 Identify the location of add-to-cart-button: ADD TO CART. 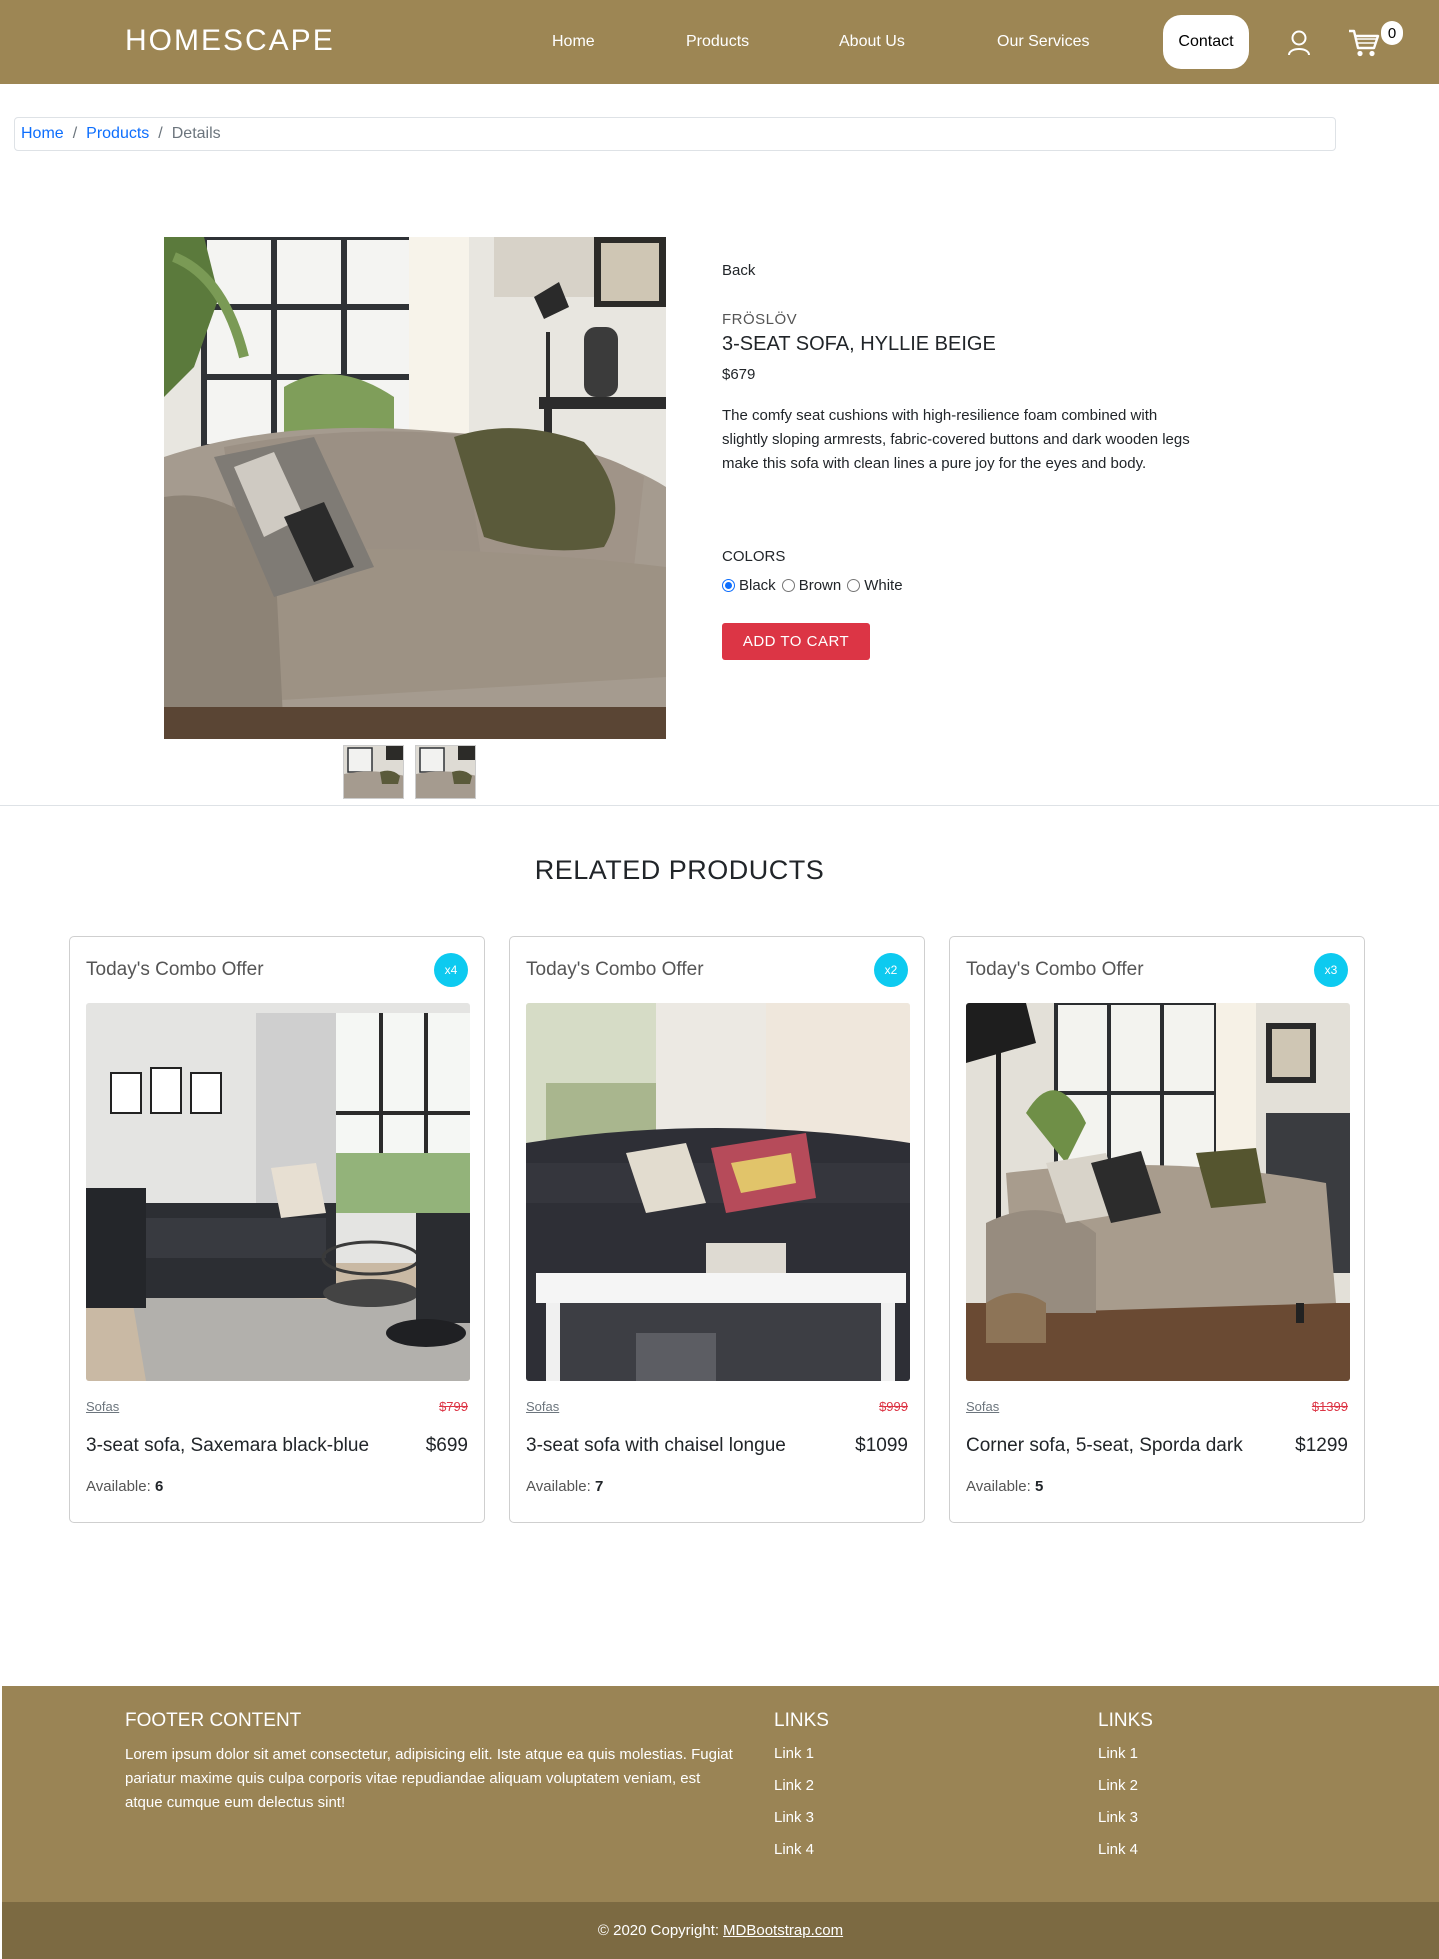
(796, 641).